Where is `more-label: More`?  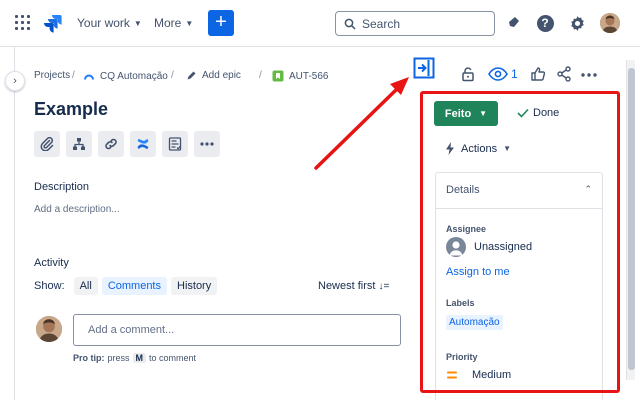
more-label: More is located at coordinates (168, 23).